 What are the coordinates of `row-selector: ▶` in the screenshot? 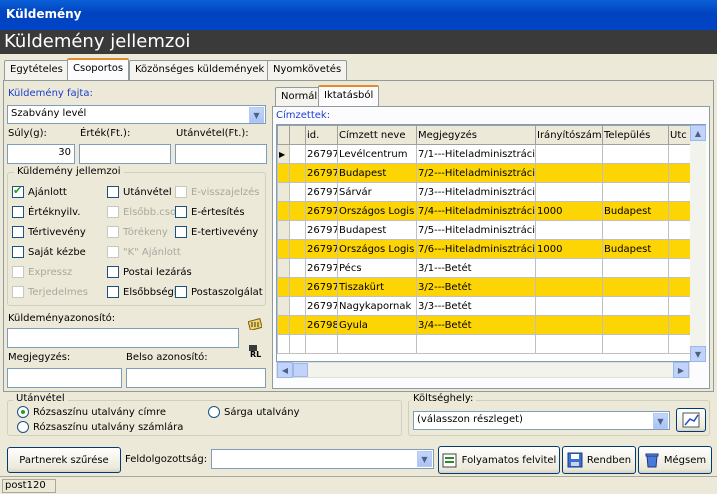 It's located at (283, 154).